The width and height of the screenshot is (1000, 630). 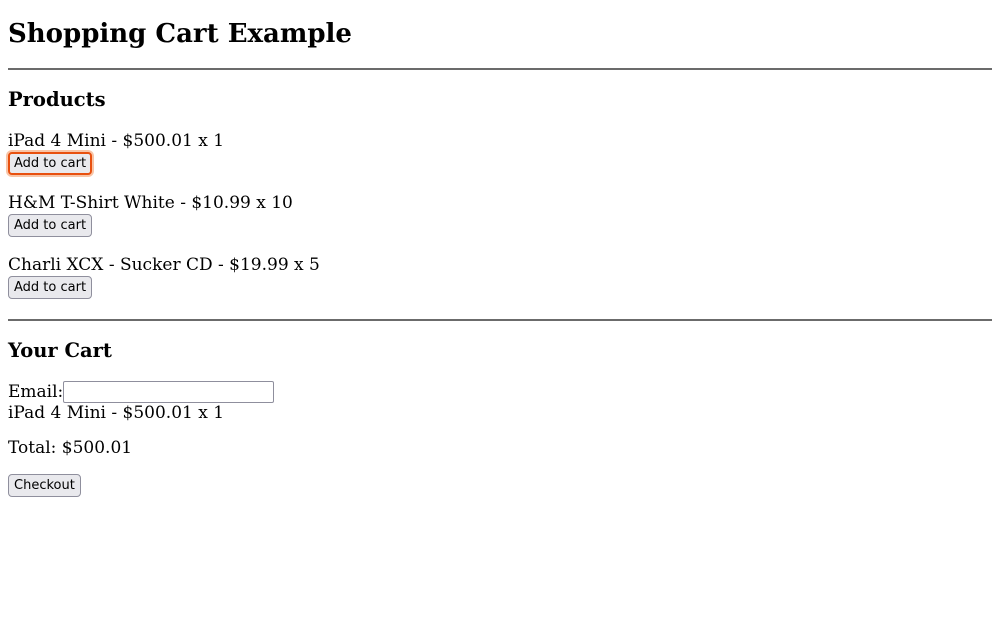 What do you see at coordinates (150, 203) in the screenshot?
I see `product-label: H&M T-Shirt White - $10.99 x 10` at bounding box center [150, 203].